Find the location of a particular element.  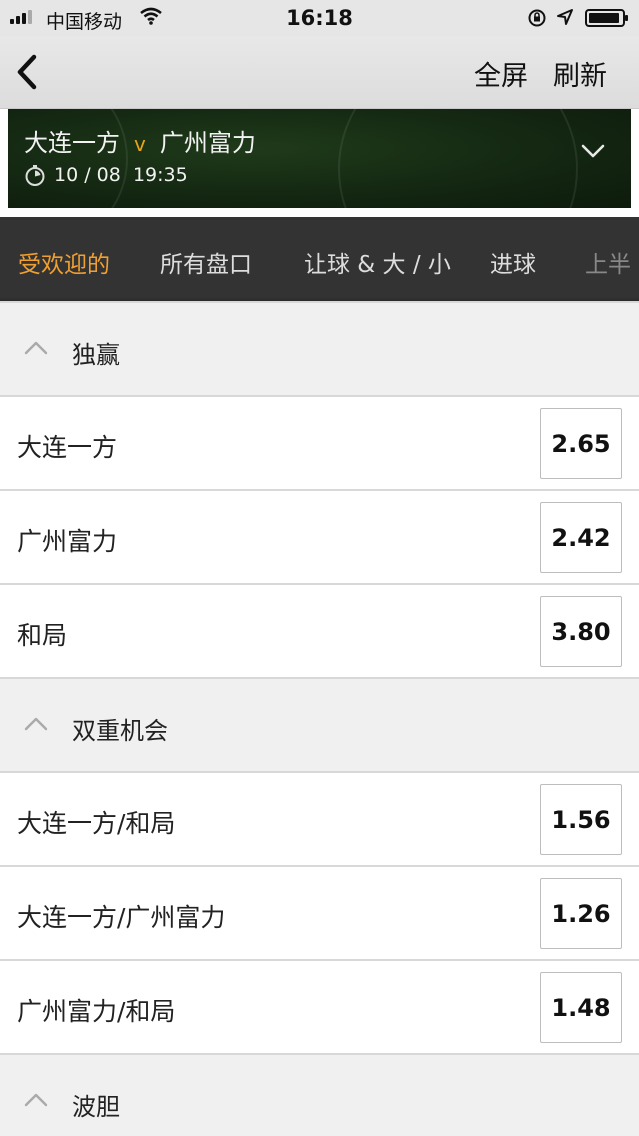

pitch-decoration is located at coordinates (458, 158).